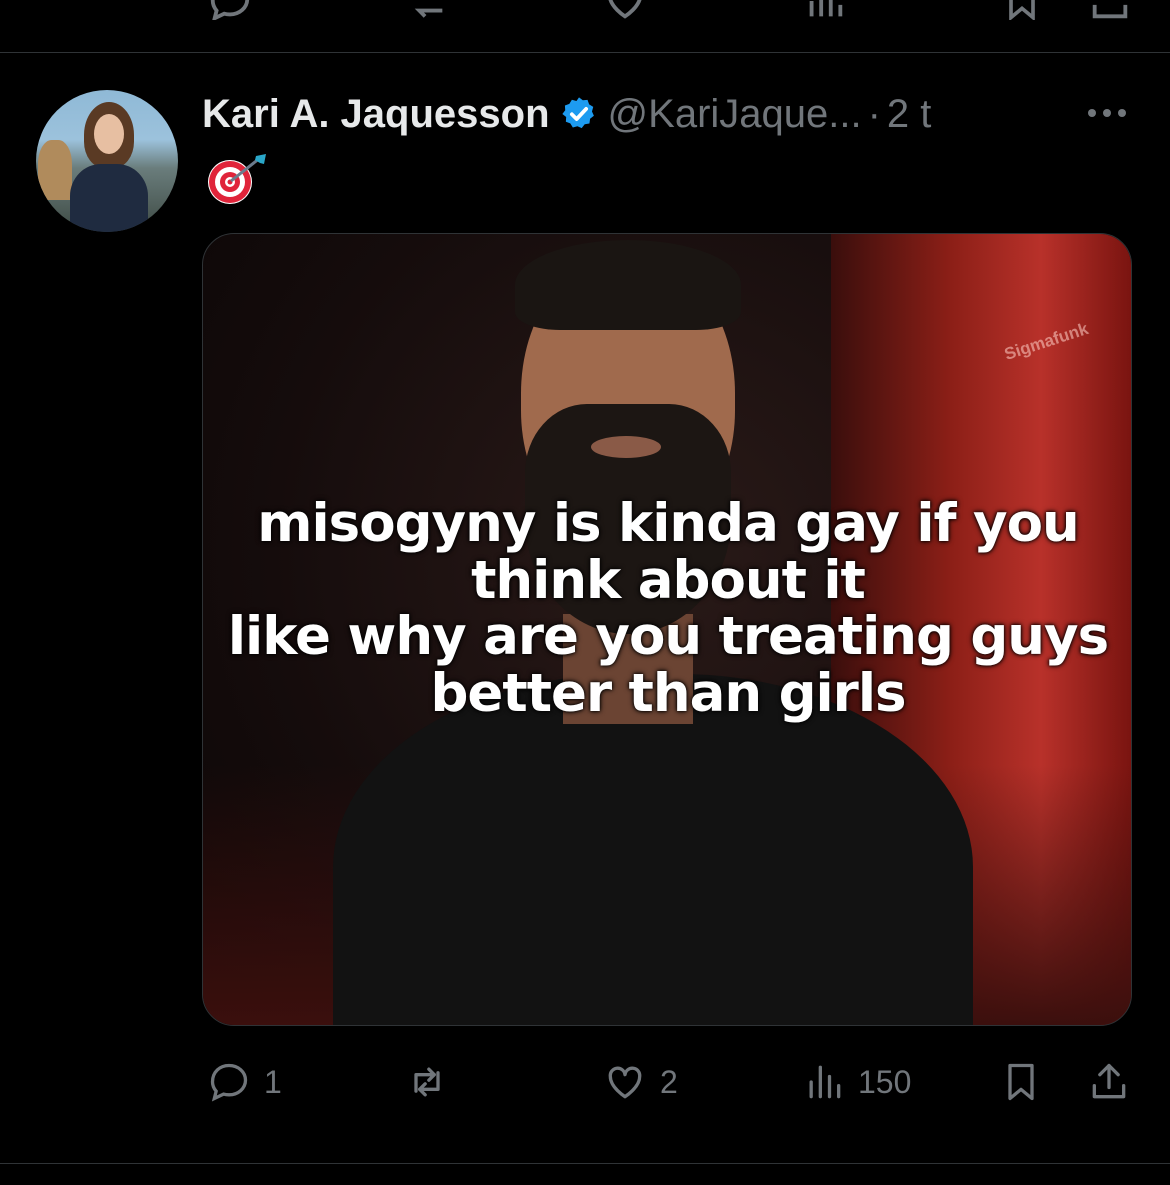 The image size is (1170, 1185). I want to click on timestamp: 2 t, so click(909, 114).